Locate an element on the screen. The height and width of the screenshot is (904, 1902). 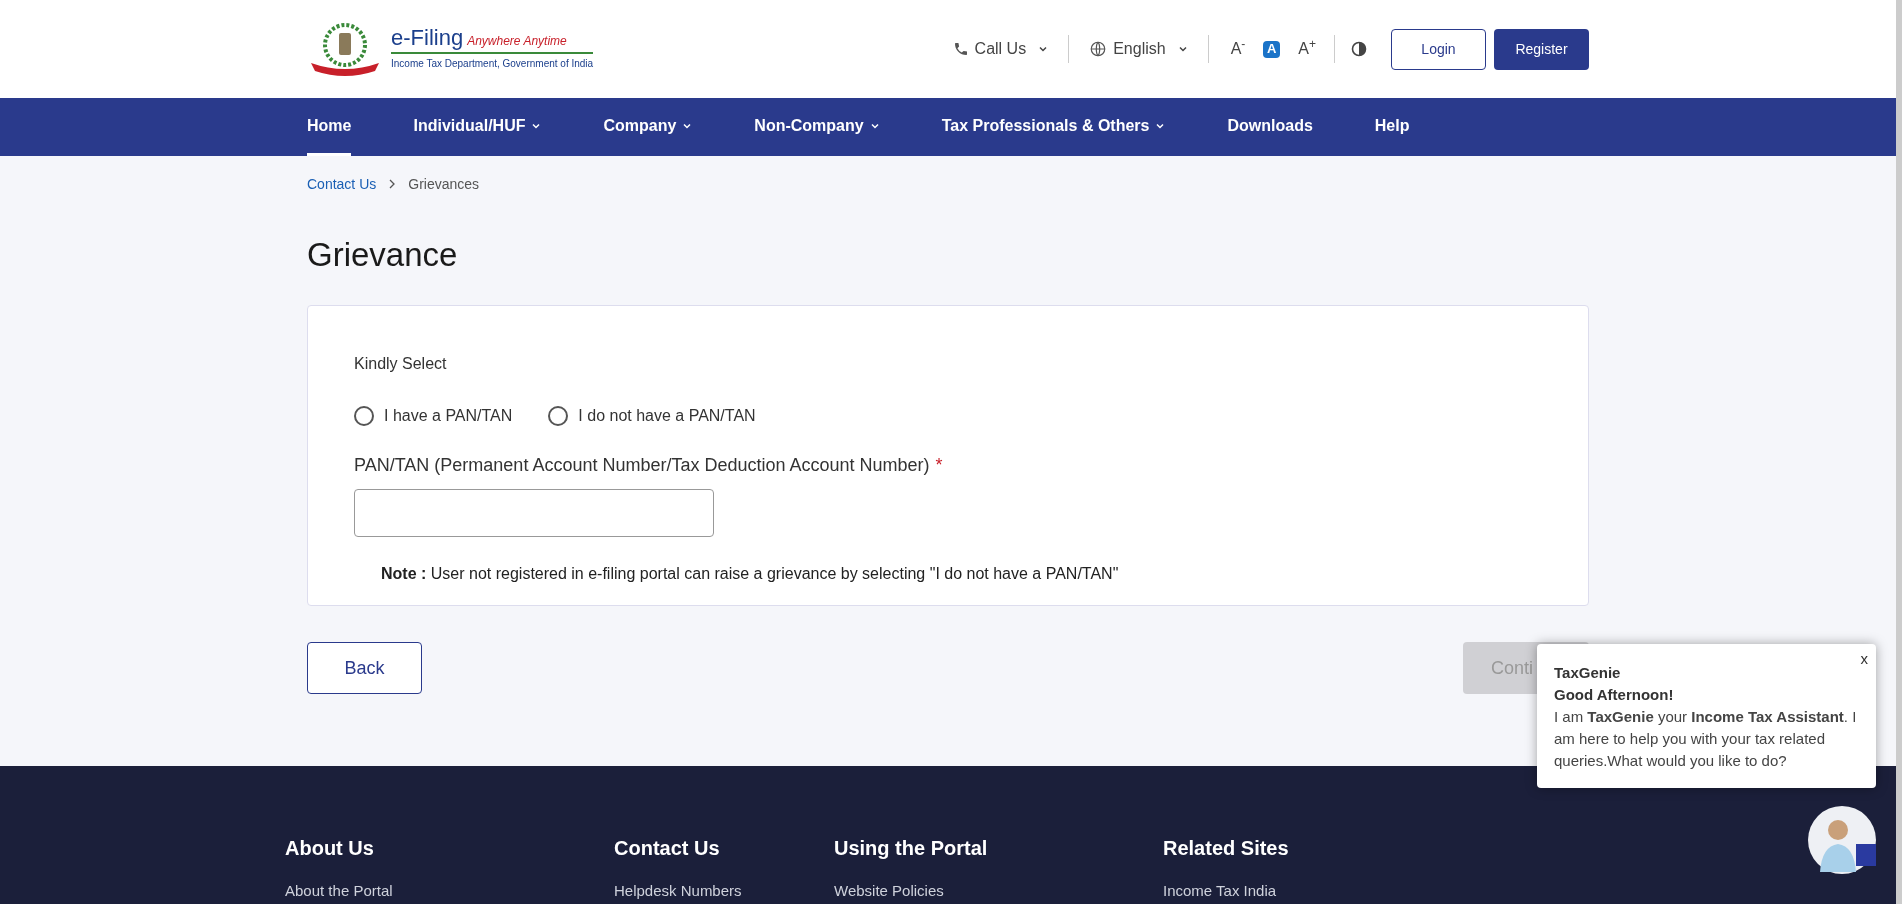
nav-tab: Downloads is located at coordinates (1270, 127).